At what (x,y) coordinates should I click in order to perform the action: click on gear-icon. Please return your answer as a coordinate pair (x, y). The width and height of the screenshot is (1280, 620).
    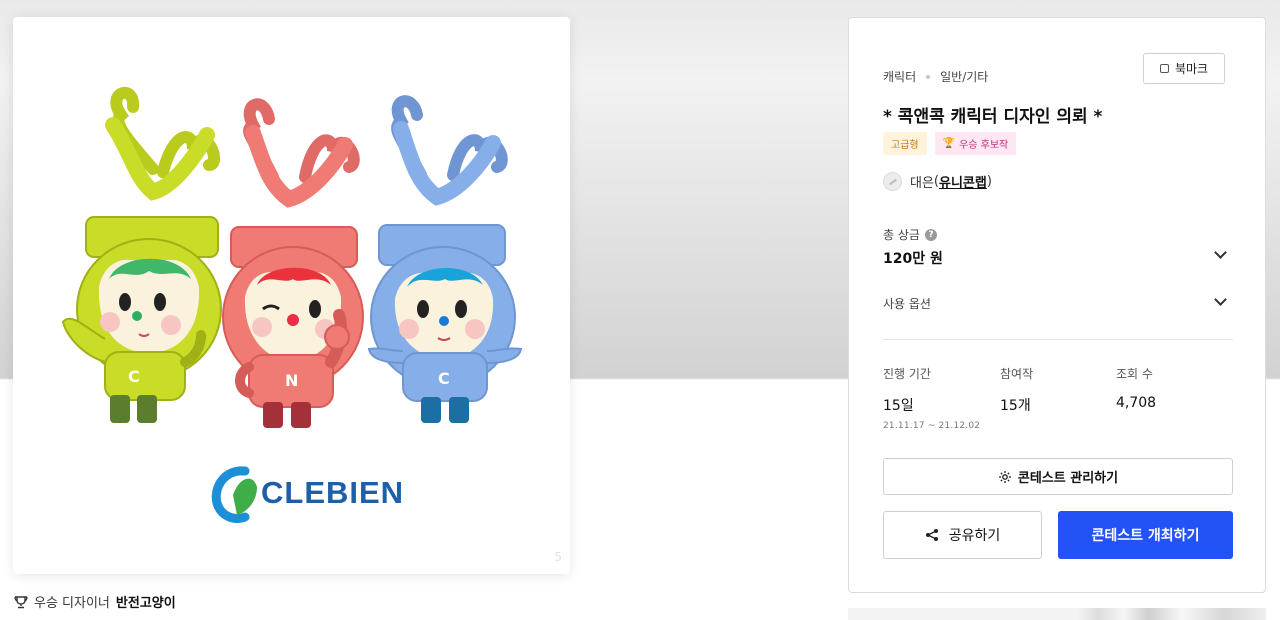
    Looking at the image, I should click on (1004, 476).